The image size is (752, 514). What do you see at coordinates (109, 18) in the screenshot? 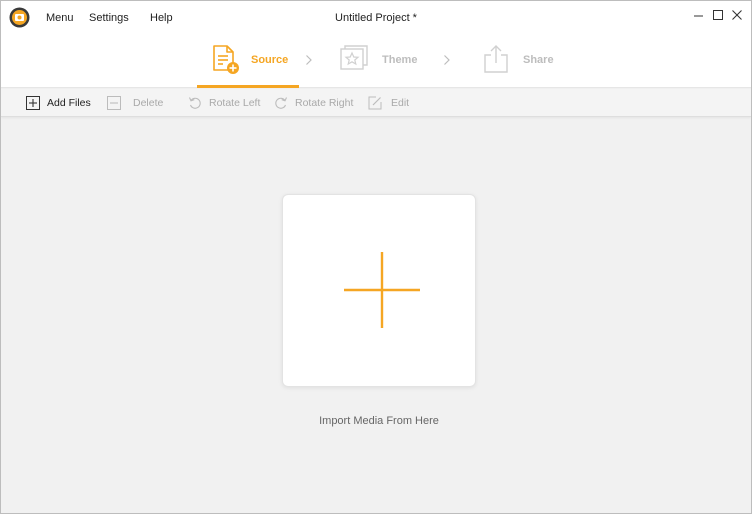
I see `menu-item-settings: Settings` at bounding box center [109, 18].